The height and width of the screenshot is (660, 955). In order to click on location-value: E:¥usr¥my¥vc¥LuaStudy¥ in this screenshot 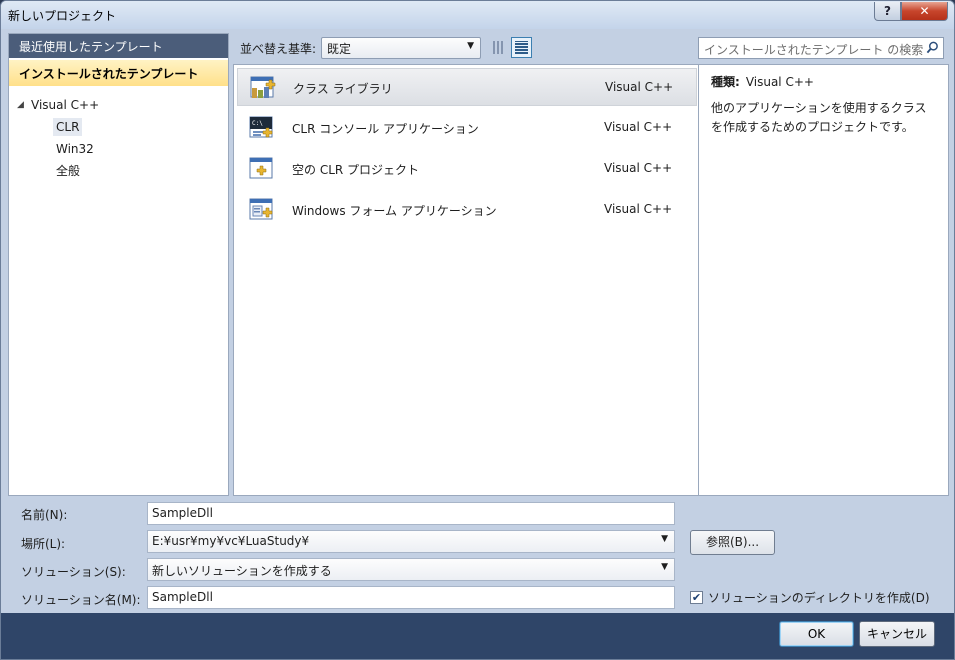, I will do `click(231, 541)`.